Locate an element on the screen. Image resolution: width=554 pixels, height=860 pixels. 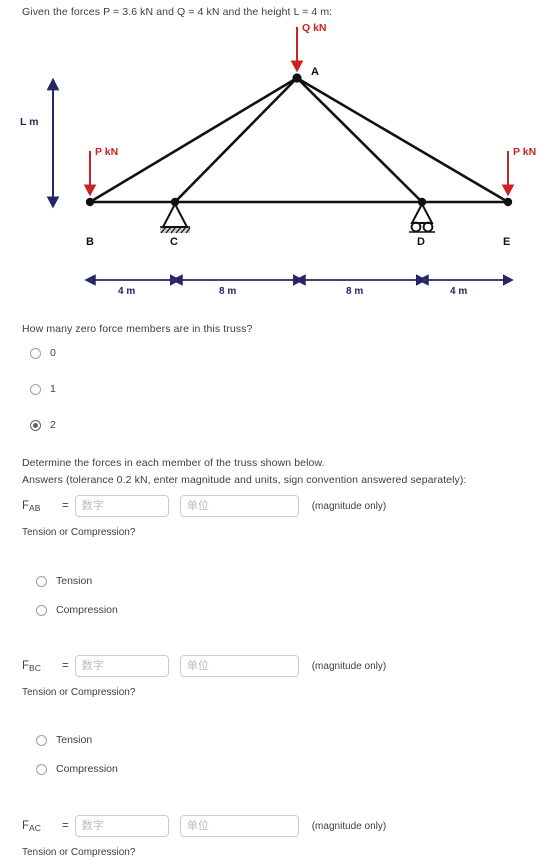
dimension-label-height: L m is located at coordinates (29, 122).